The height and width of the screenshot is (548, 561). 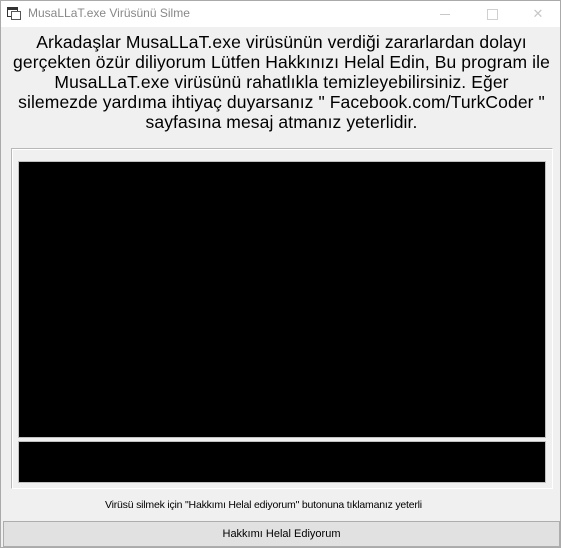 I want to click on minimize-button, so click(x=445, y=14).